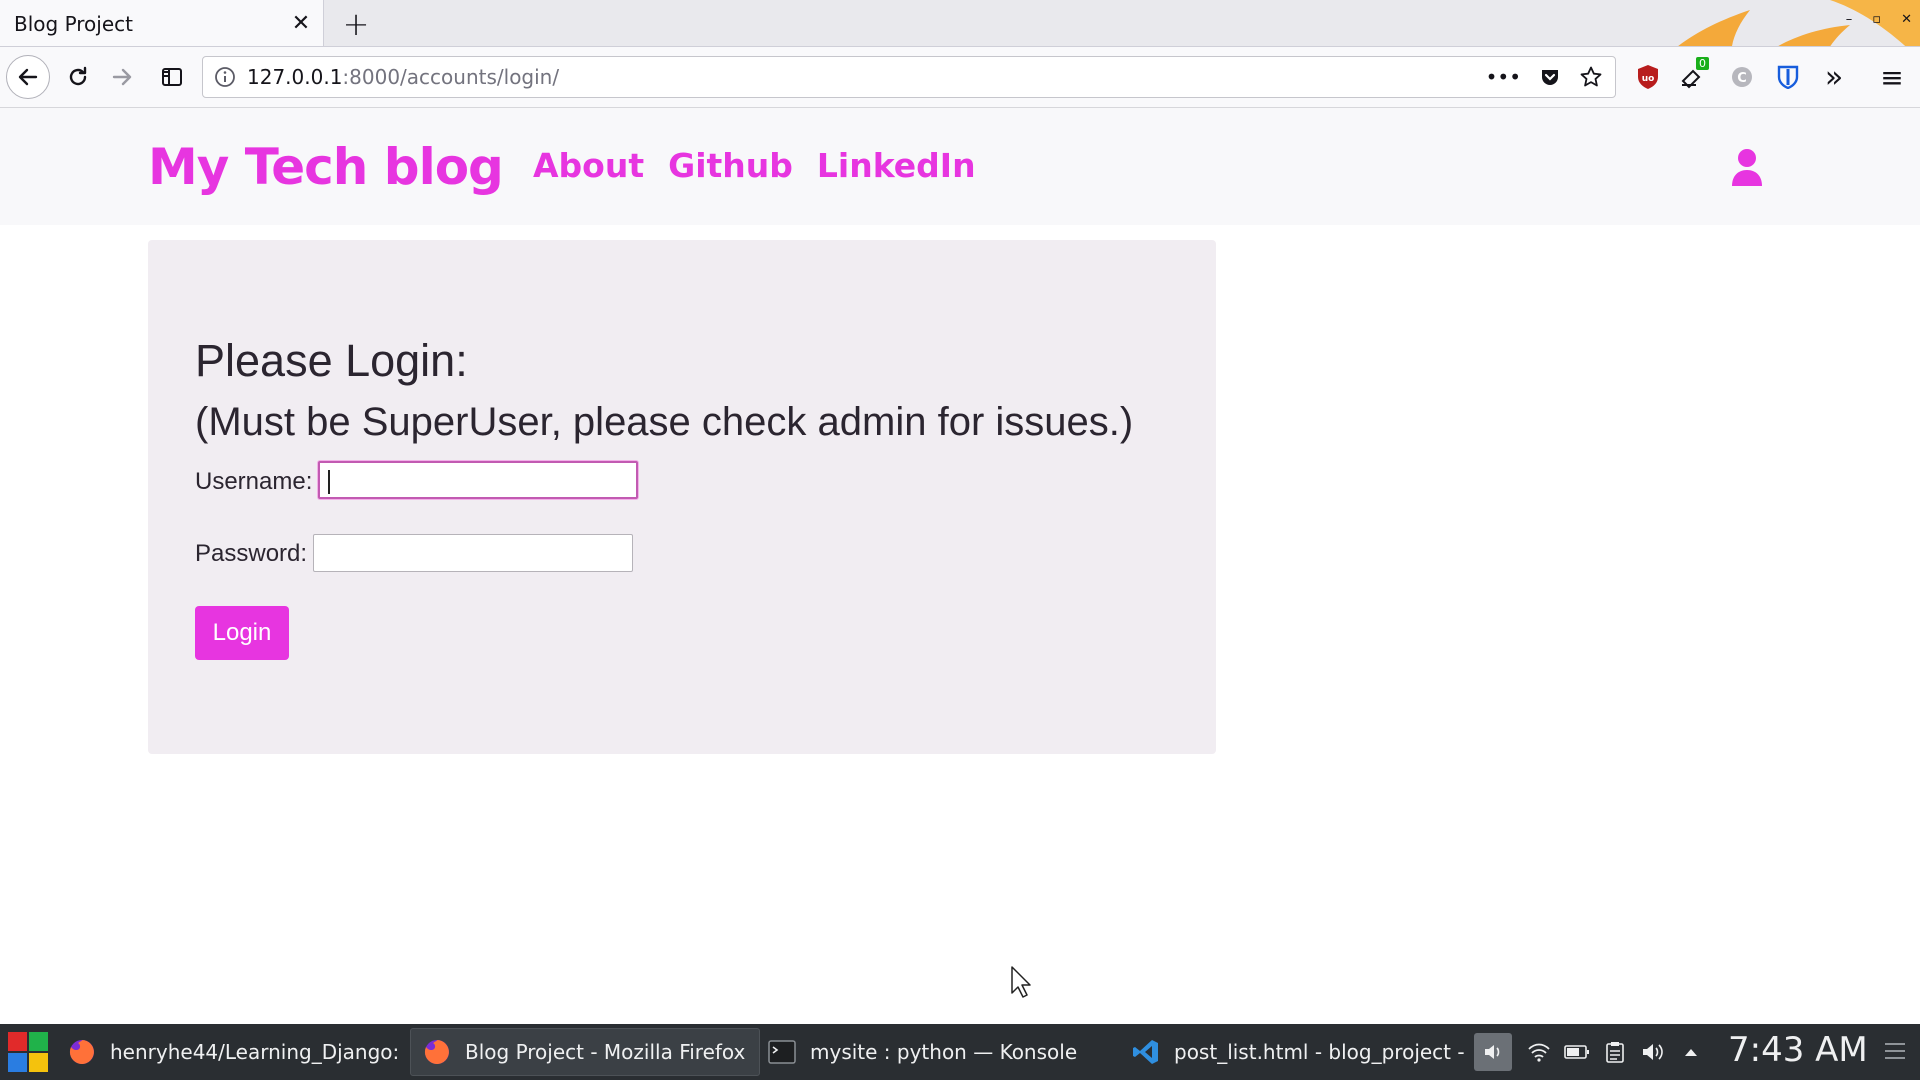  Describe the element at coordinates (242, 633) in the screenshot. I see `login-button: Login` at that location.